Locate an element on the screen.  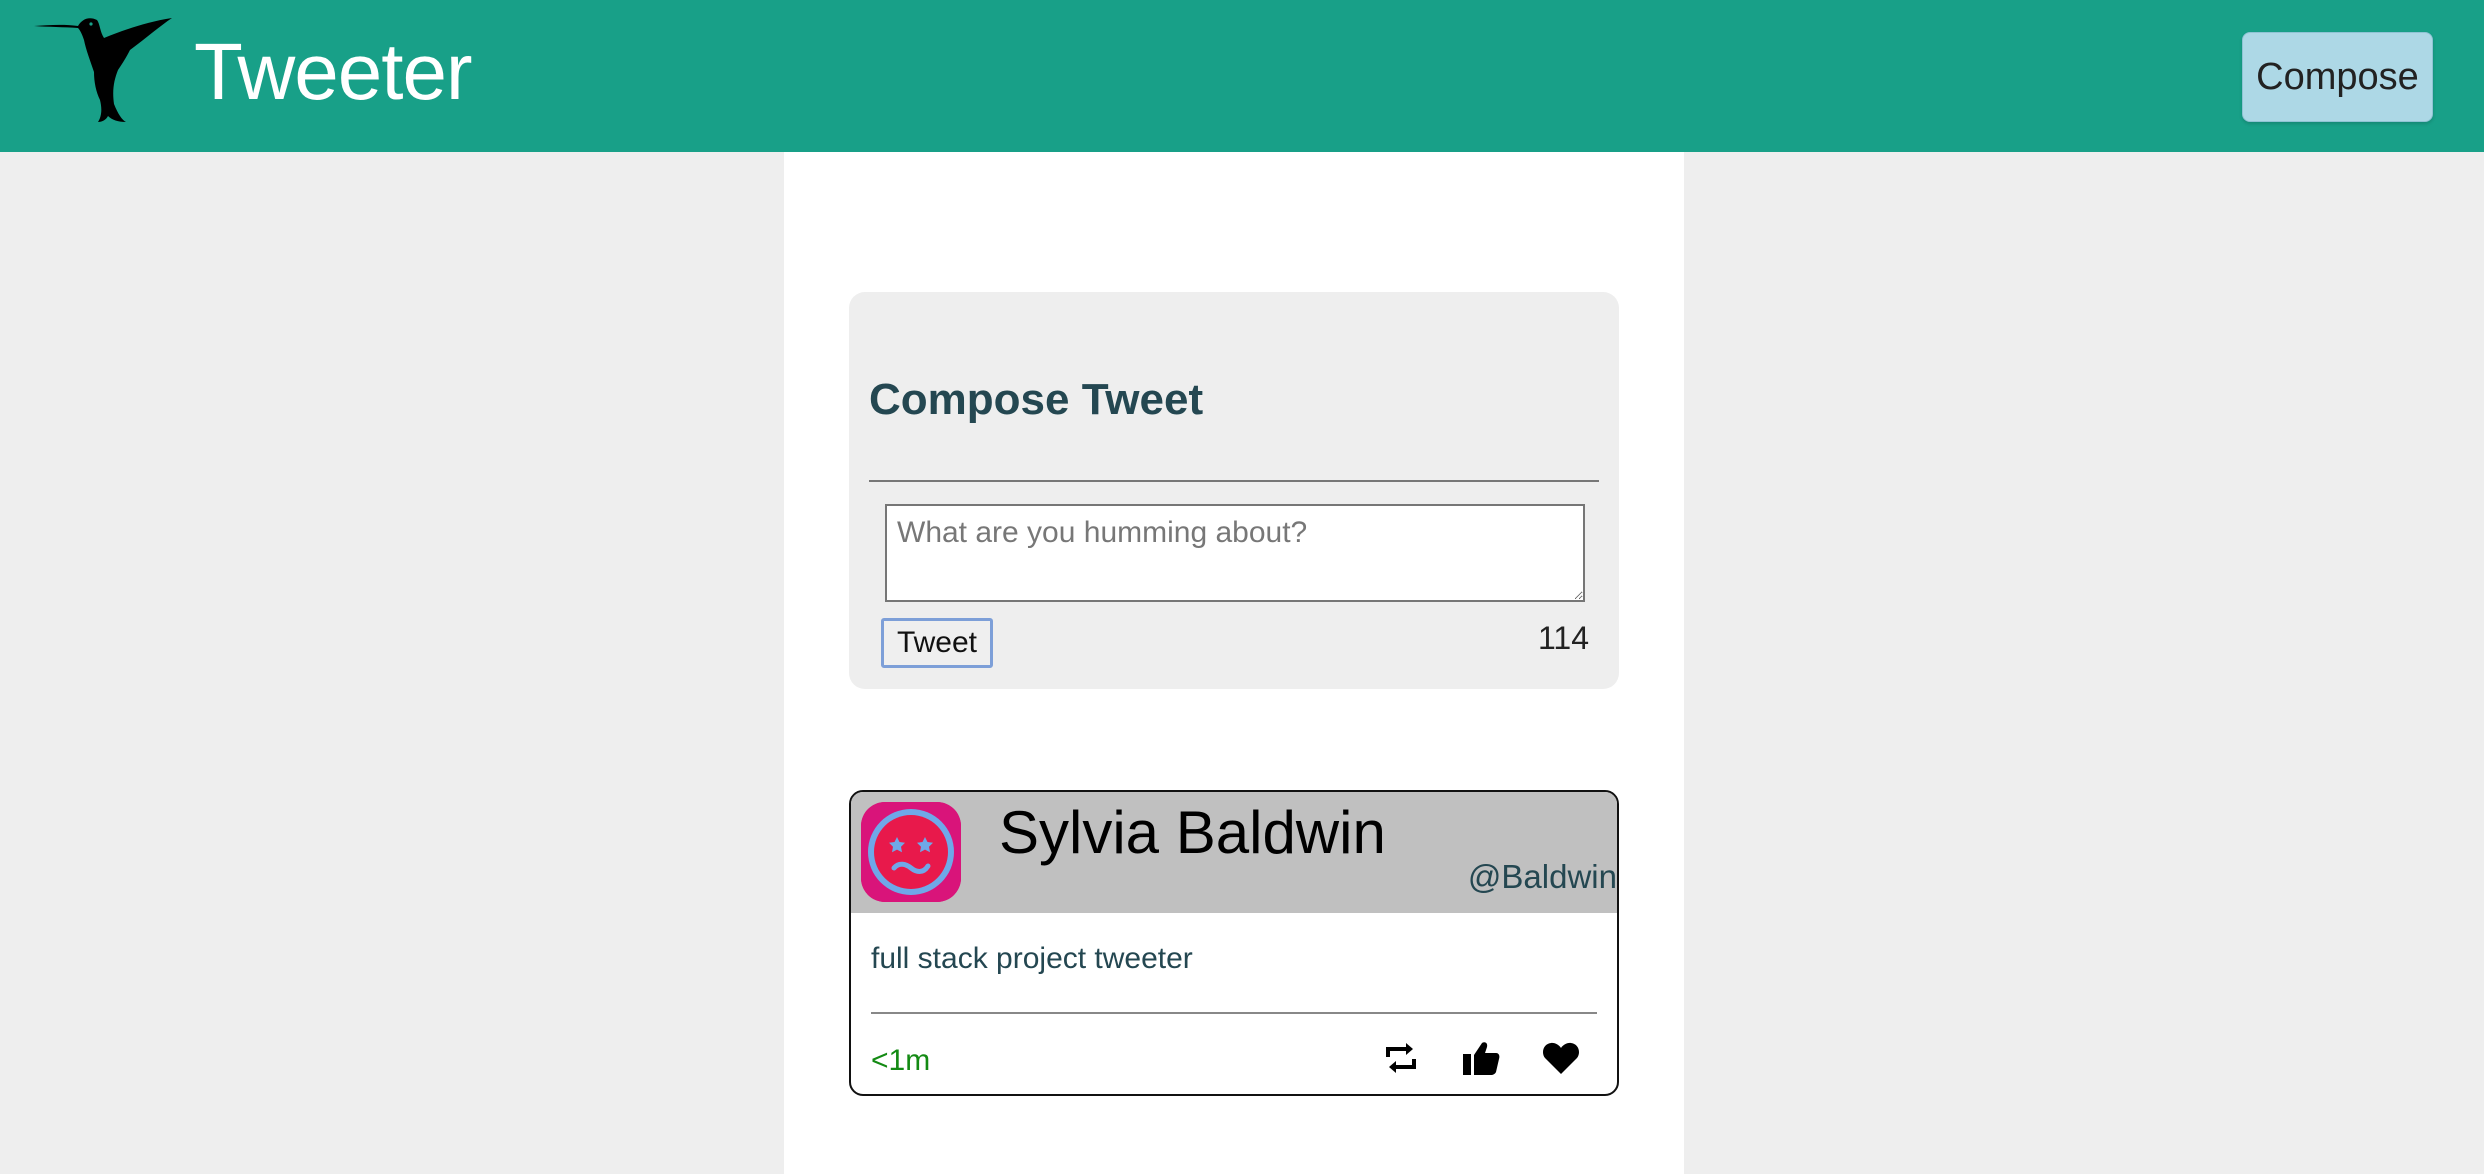
tweet-header: Sylvia Baldwin @Baldwin is located at coordinates (1234, 852).